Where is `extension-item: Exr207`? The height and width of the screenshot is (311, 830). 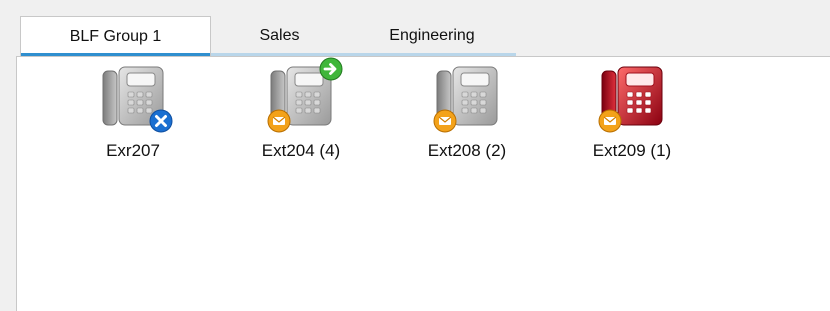 extension-item: Exr207 is located at coordinates (133, 113).